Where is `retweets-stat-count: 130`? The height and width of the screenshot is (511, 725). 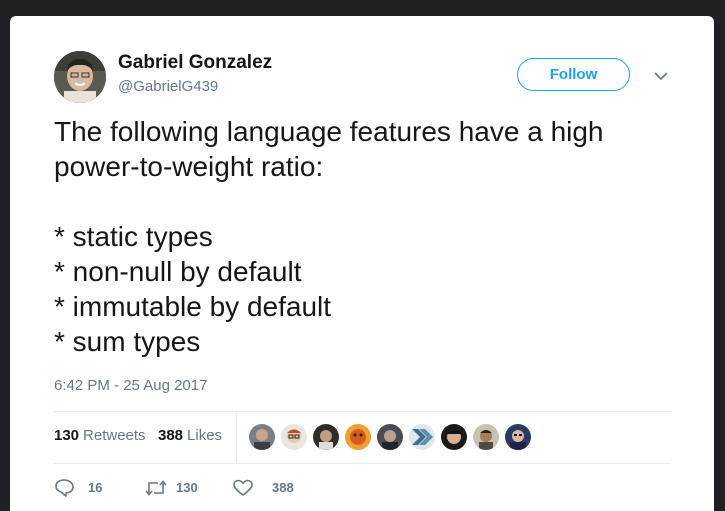
retweets-stat-count: 130 is located at coordinates (67, 435).